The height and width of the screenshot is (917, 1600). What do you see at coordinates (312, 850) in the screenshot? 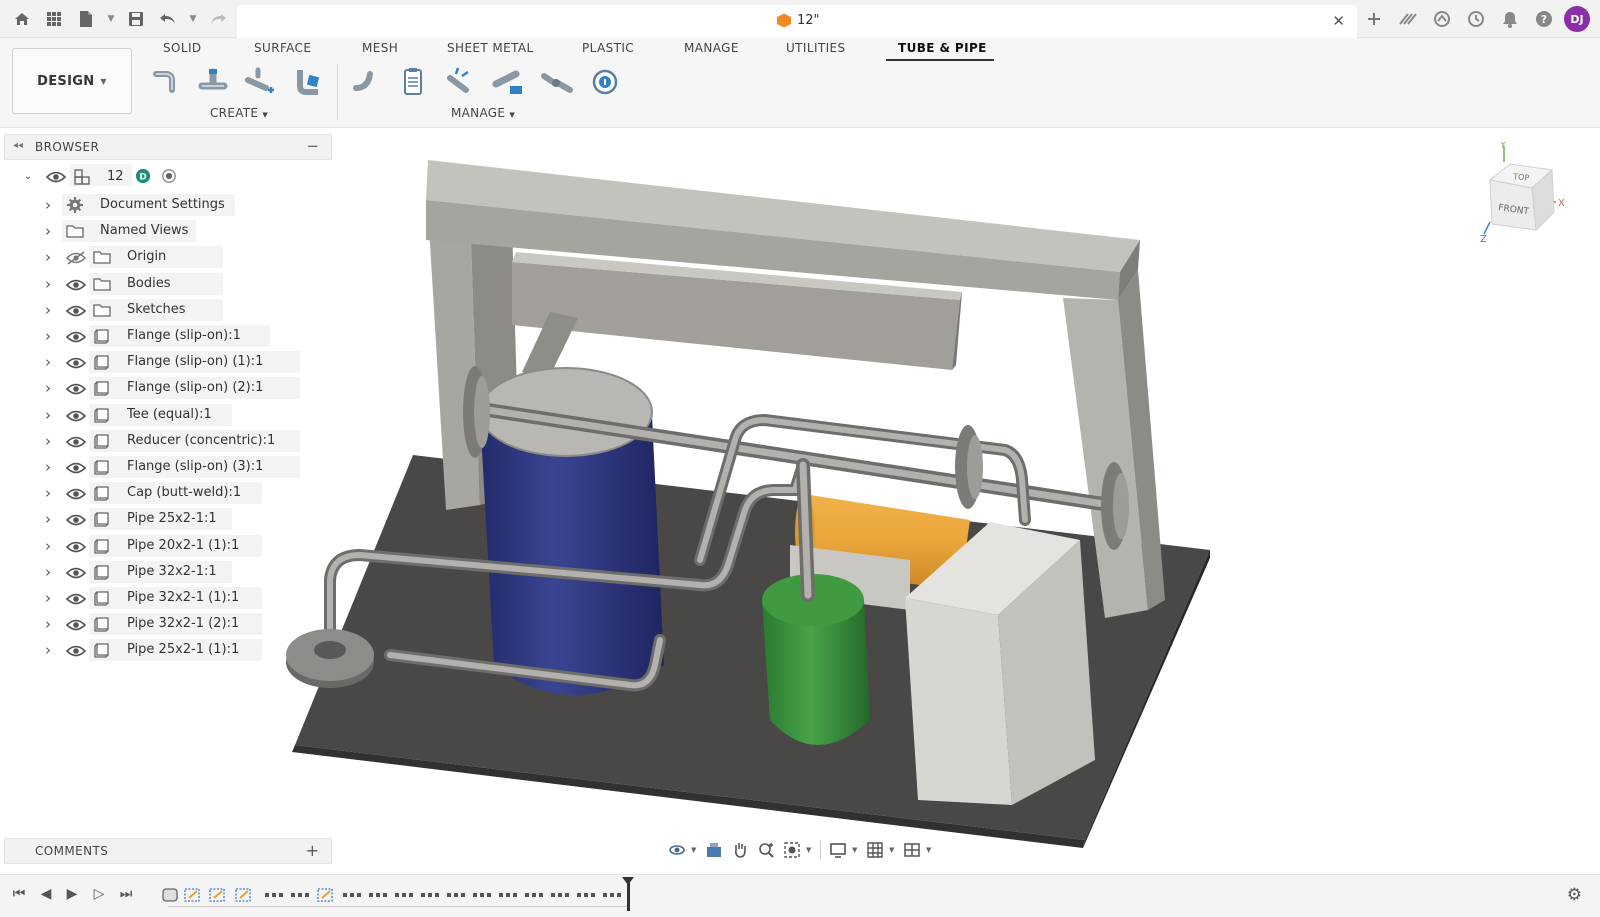
I see `add-comment-plus-icon: +` at bounding box center [312, 850].